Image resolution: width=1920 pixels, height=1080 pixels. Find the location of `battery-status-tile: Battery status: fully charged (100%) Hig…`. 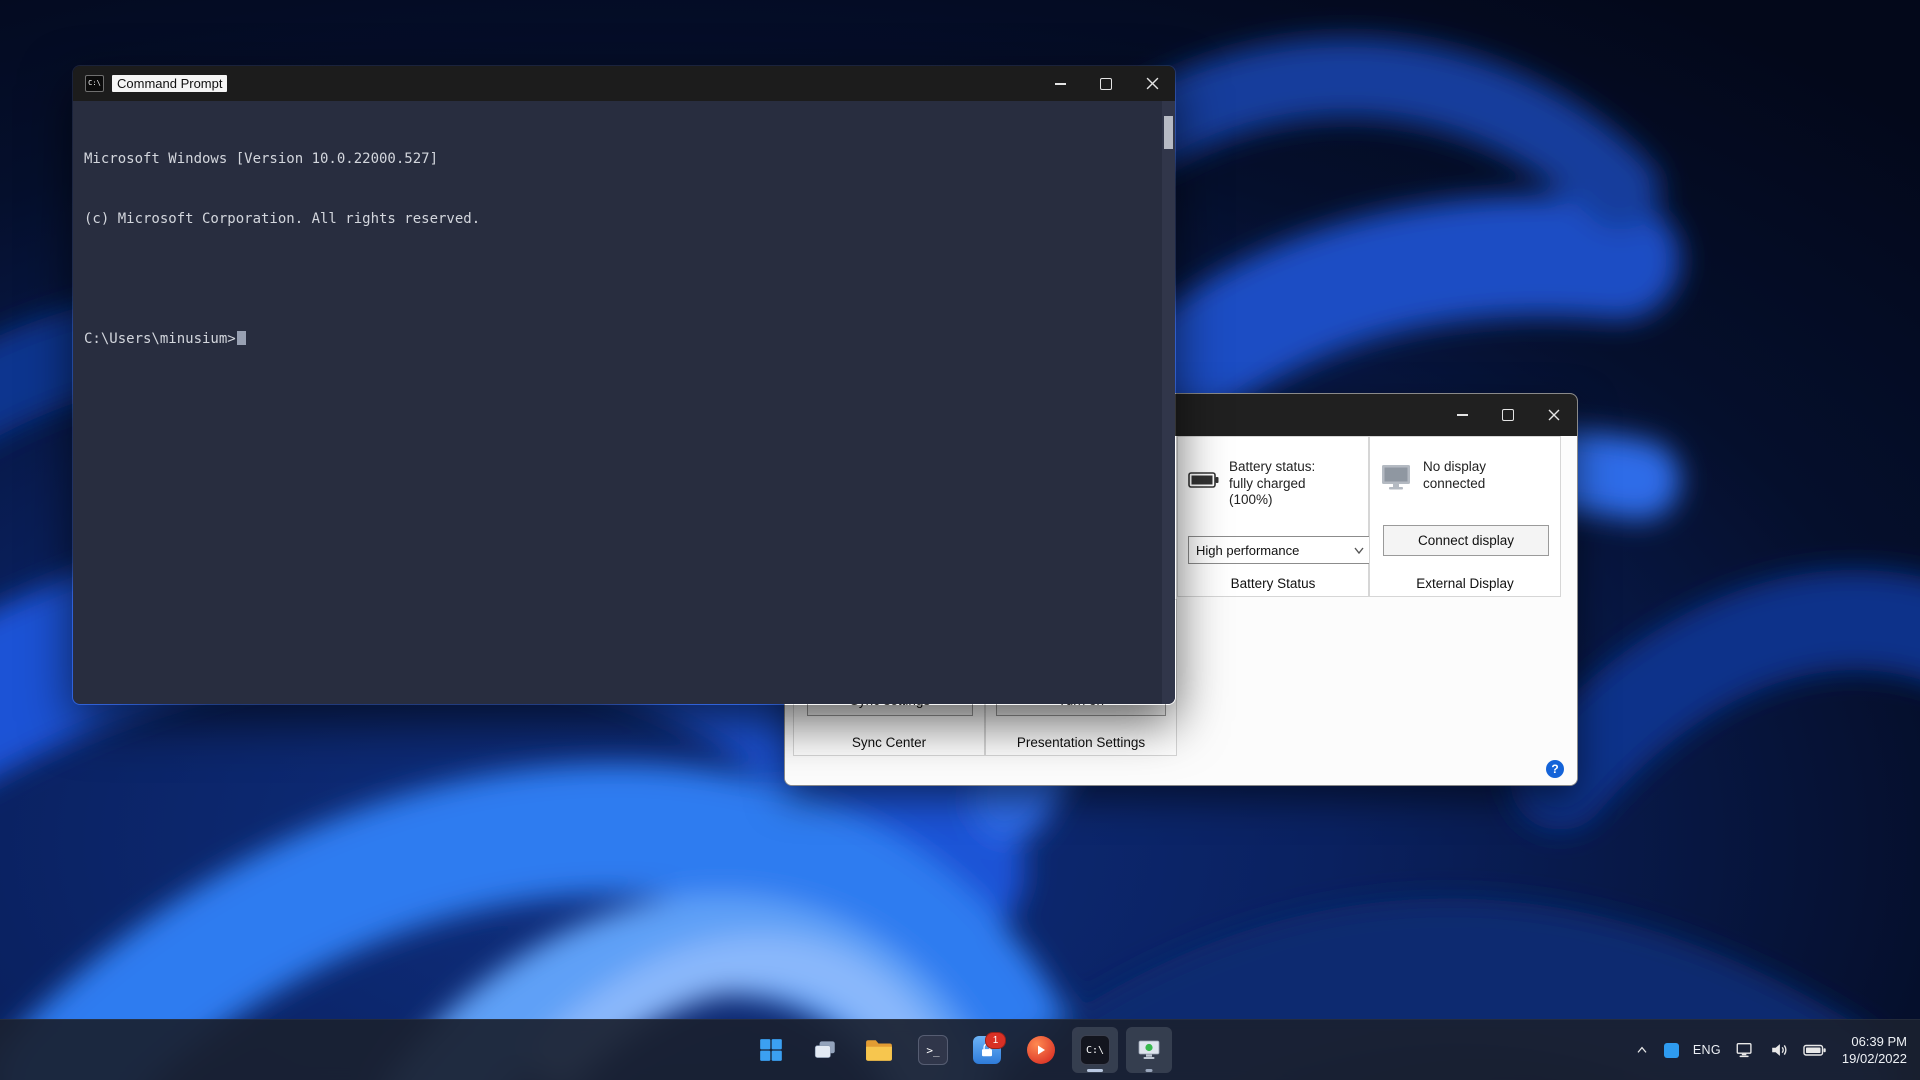

battery-status-tile: Battery status: fully charged (100%) Hig… is located at coordinates (1274, 516).